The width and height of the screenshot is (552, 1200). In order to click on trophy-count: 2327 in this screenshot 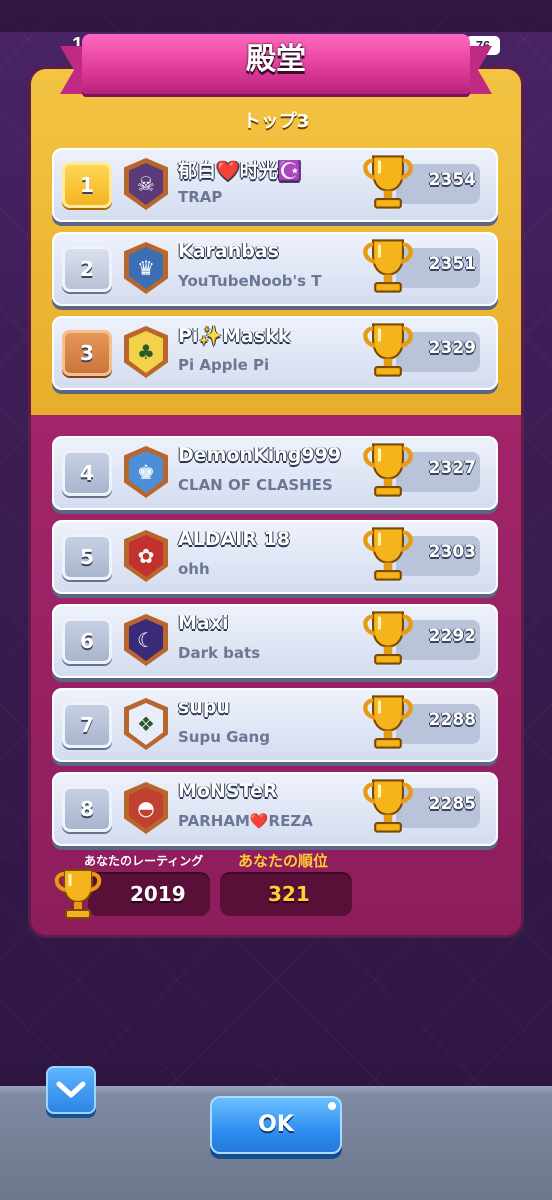, I will do `click(452, 468)`.